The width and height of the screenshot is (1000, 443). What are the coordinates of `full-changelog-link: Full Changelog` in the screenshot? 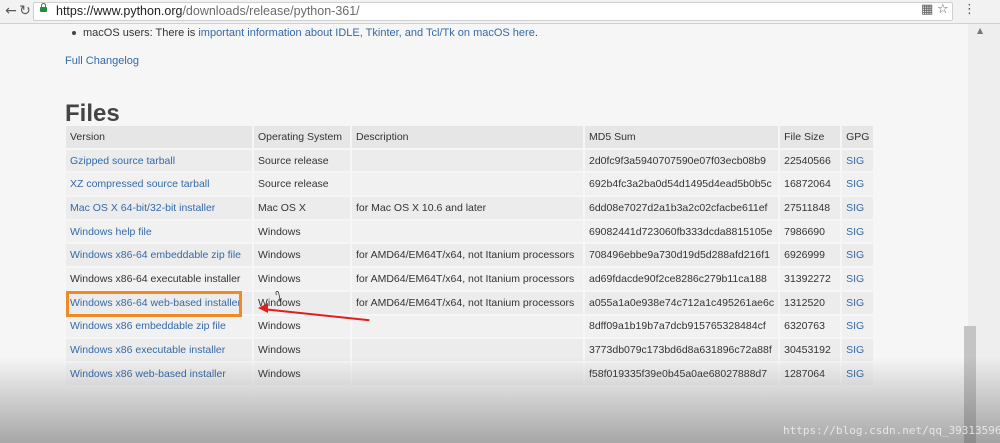 It's located at (102, 61).